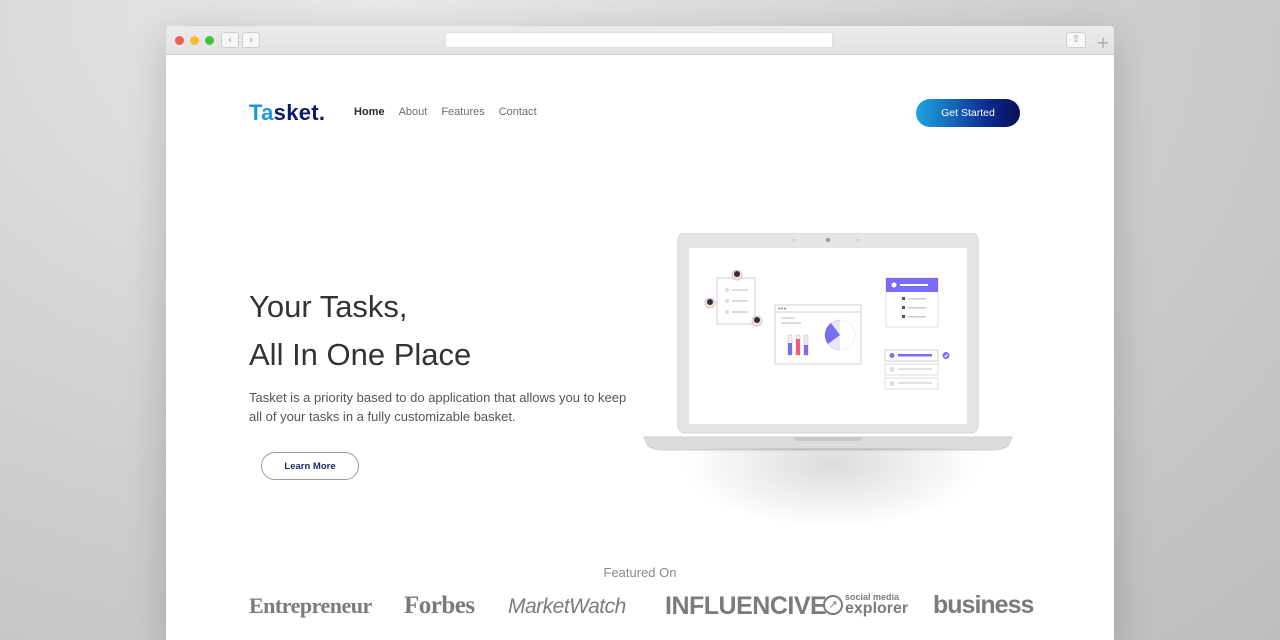 Image resolution: width=1280 pixels, height=640 pixels. What do you see at coordinates (209, 40) in the screenshot?
I see `maximize-window-button` at bounding box center [209, 40].